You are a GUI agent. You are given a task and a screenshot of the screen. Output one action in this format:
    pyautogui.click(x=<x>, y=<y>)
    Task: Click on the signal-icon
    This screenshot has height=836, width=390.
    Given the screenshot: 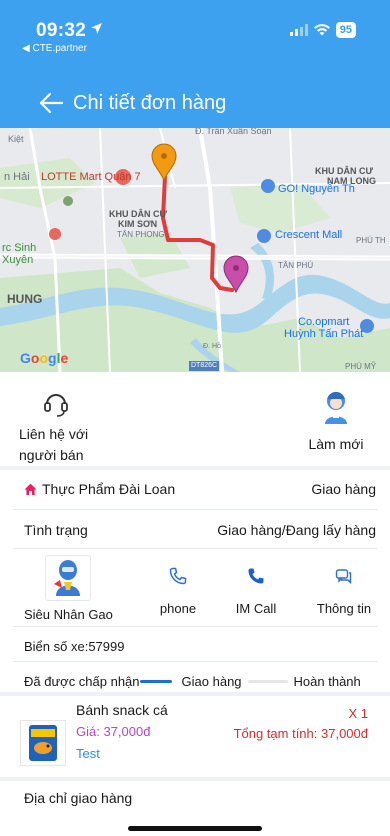 What is the action you would take?
    pyautogui.click(x=298, y=30)
    